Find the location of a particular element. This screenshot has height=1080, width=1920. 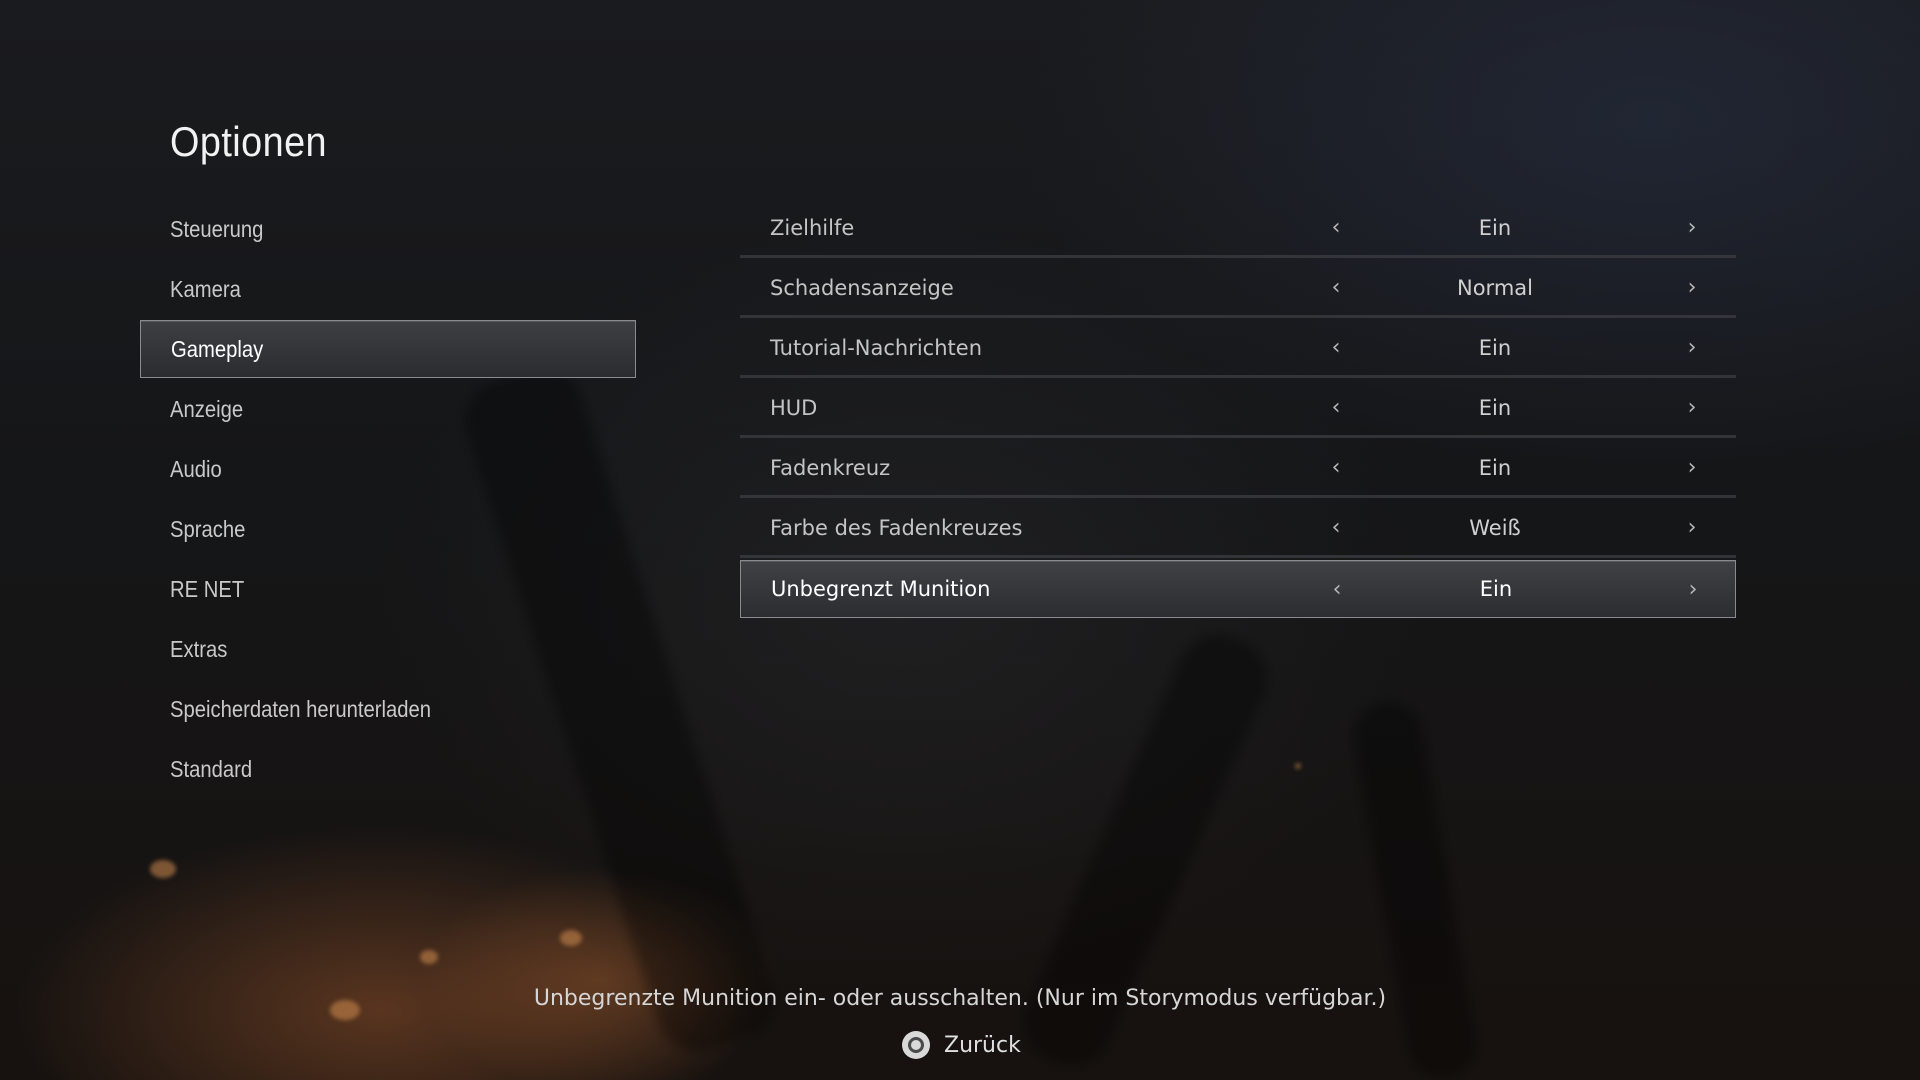

category-label: Speicherdaten herunterladen is located at coordinates (301, 708).